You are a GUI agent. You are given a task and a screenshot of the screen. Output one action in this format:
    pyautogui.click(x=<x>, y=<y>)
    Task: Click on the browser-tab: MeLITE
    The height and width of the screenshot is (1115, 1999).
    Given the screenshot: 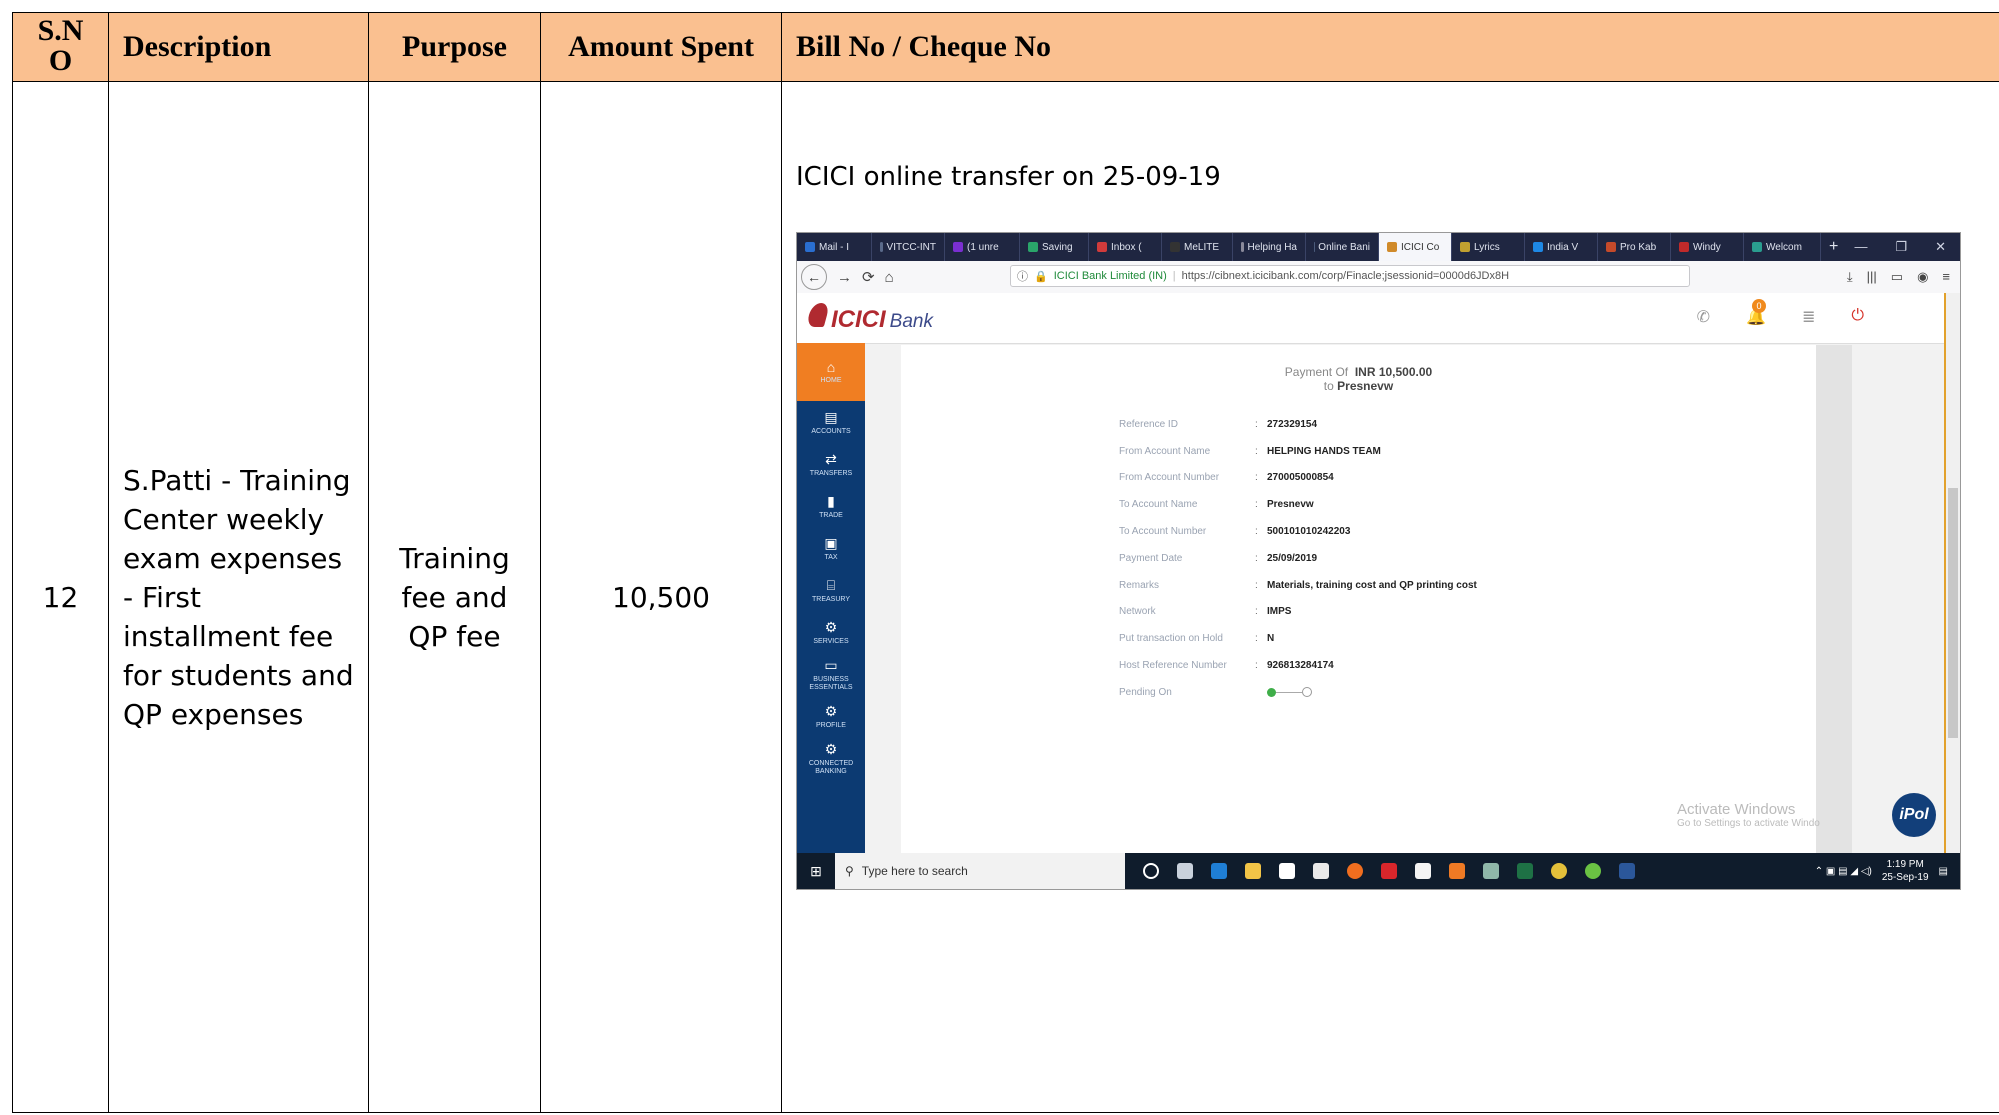 What is the action you would take?
    pyautogui.click(x=1197, y=247)
    